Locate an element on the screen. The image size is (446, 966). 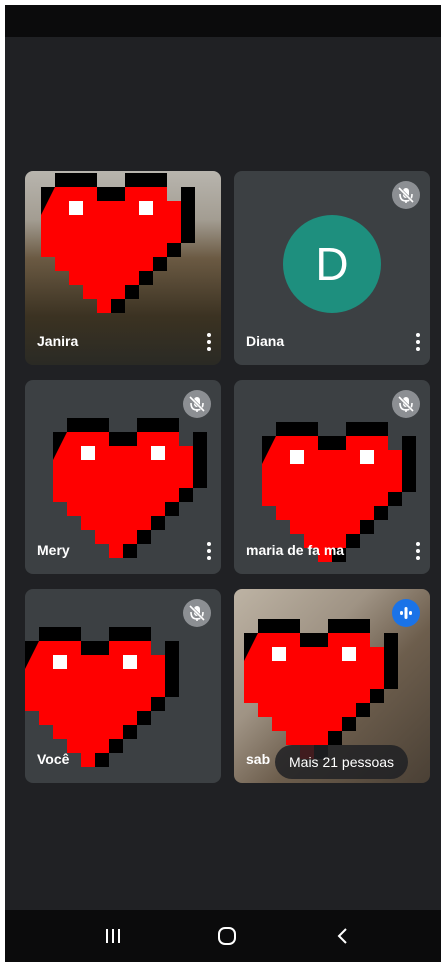
recent-apps-icon is located at coordinates (113, 936).